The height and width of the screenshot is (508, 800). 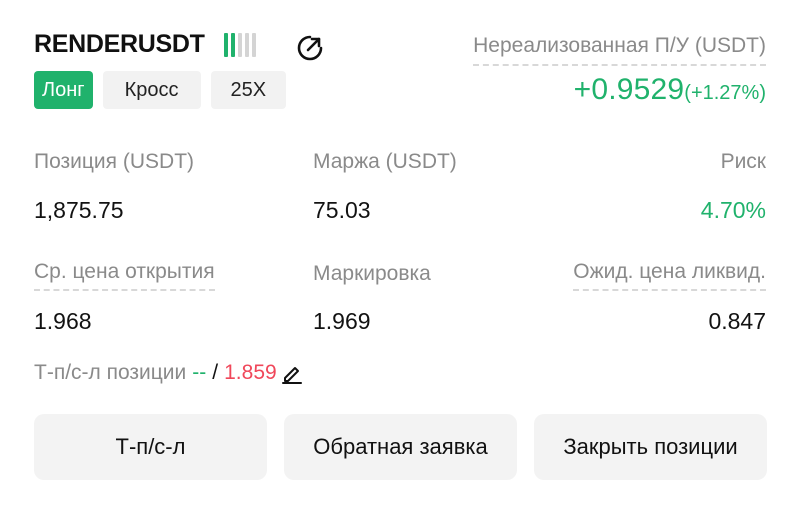 I want to click on side-tag: Лонг, so click(x=63, y=90).